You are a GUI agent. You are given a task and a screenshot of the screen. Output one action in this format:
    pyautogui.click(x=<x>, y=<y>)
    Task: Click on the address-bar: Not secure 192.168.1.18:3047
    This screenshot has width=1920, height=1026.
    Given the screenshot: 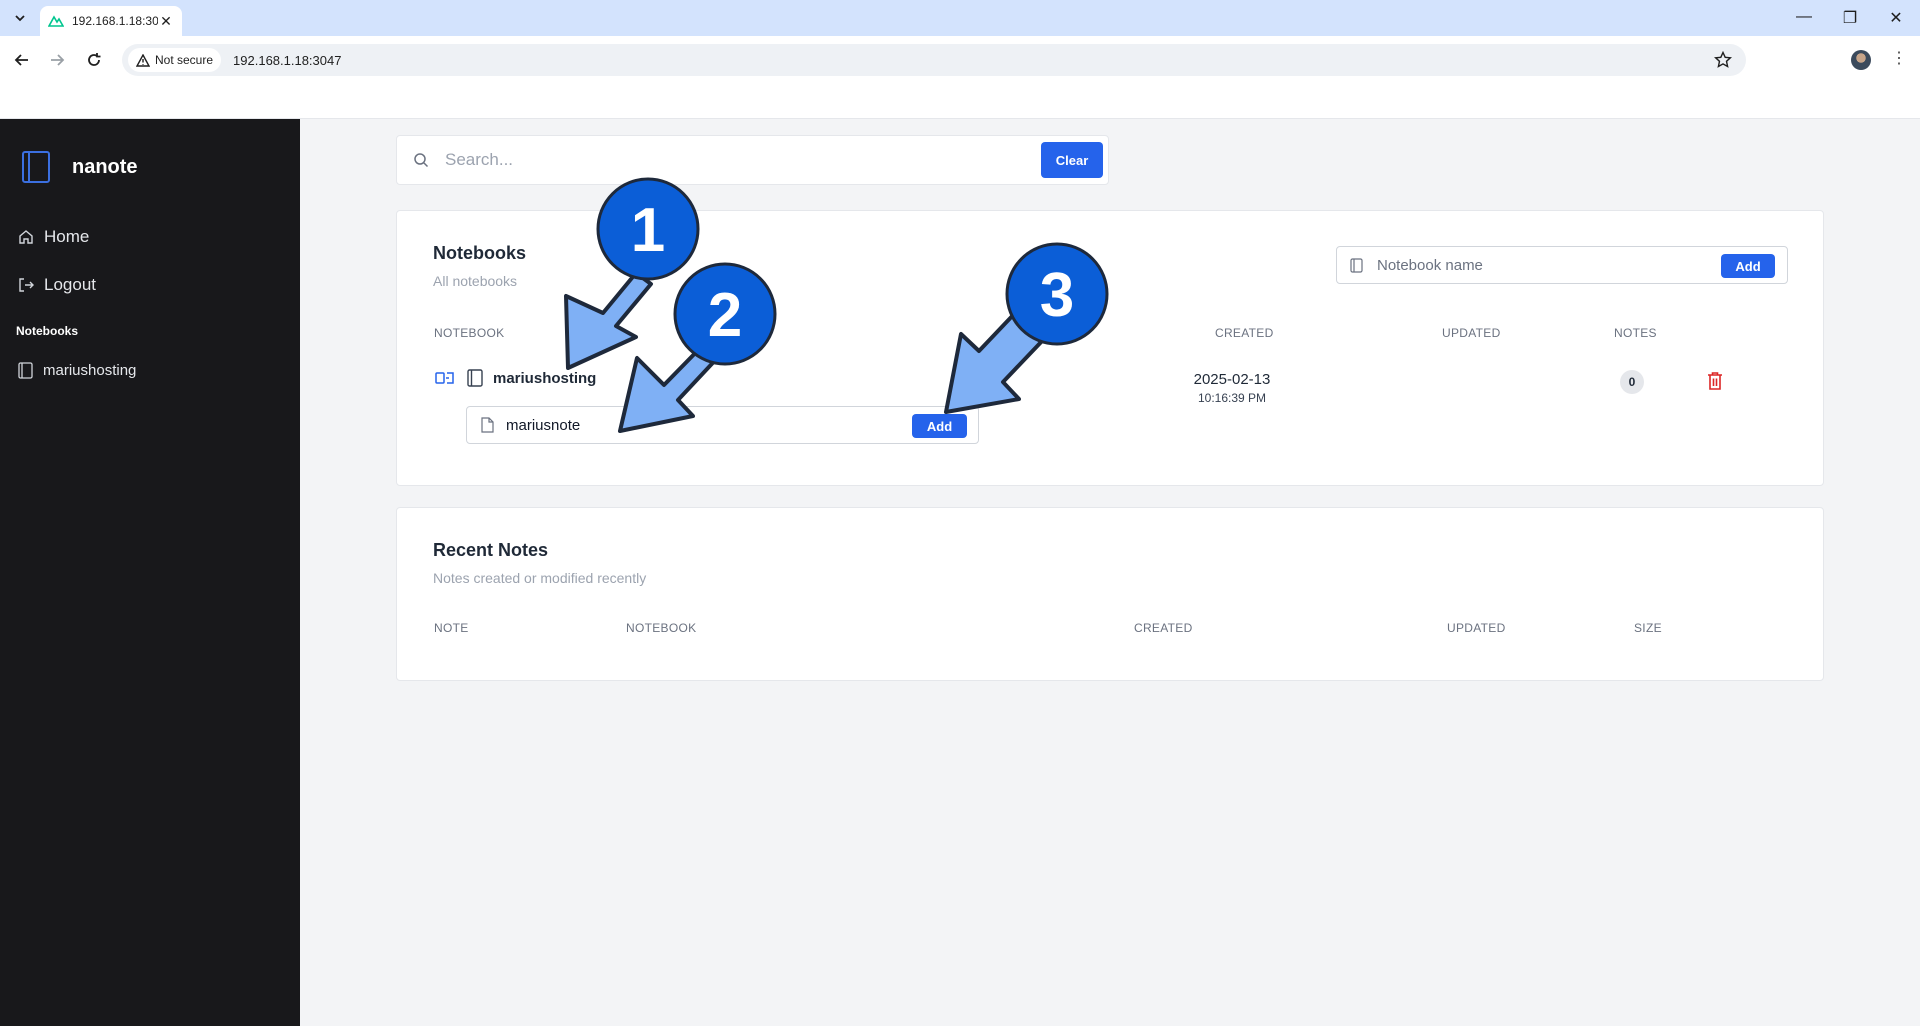 What is the action you would take?
    pyautogui.click(x=934, y=60)
    